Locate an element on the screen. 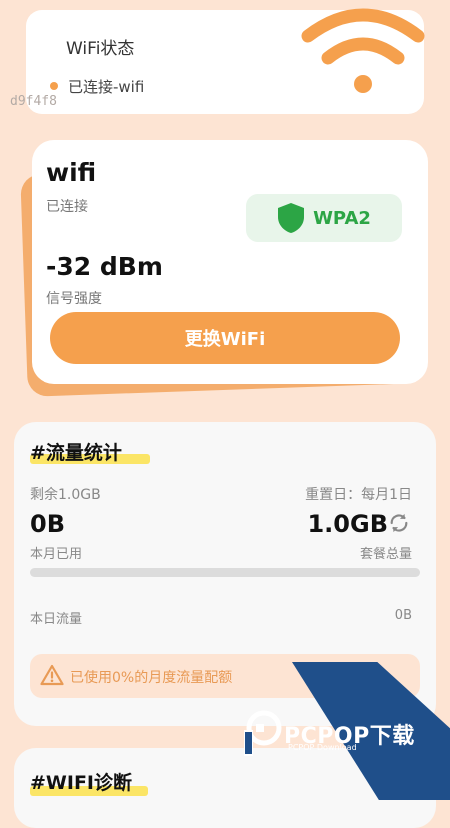 This screenshot has width=450, height=828. warning-text: 已使用0%的月度流量配额 is located at coordinates (151, 678).